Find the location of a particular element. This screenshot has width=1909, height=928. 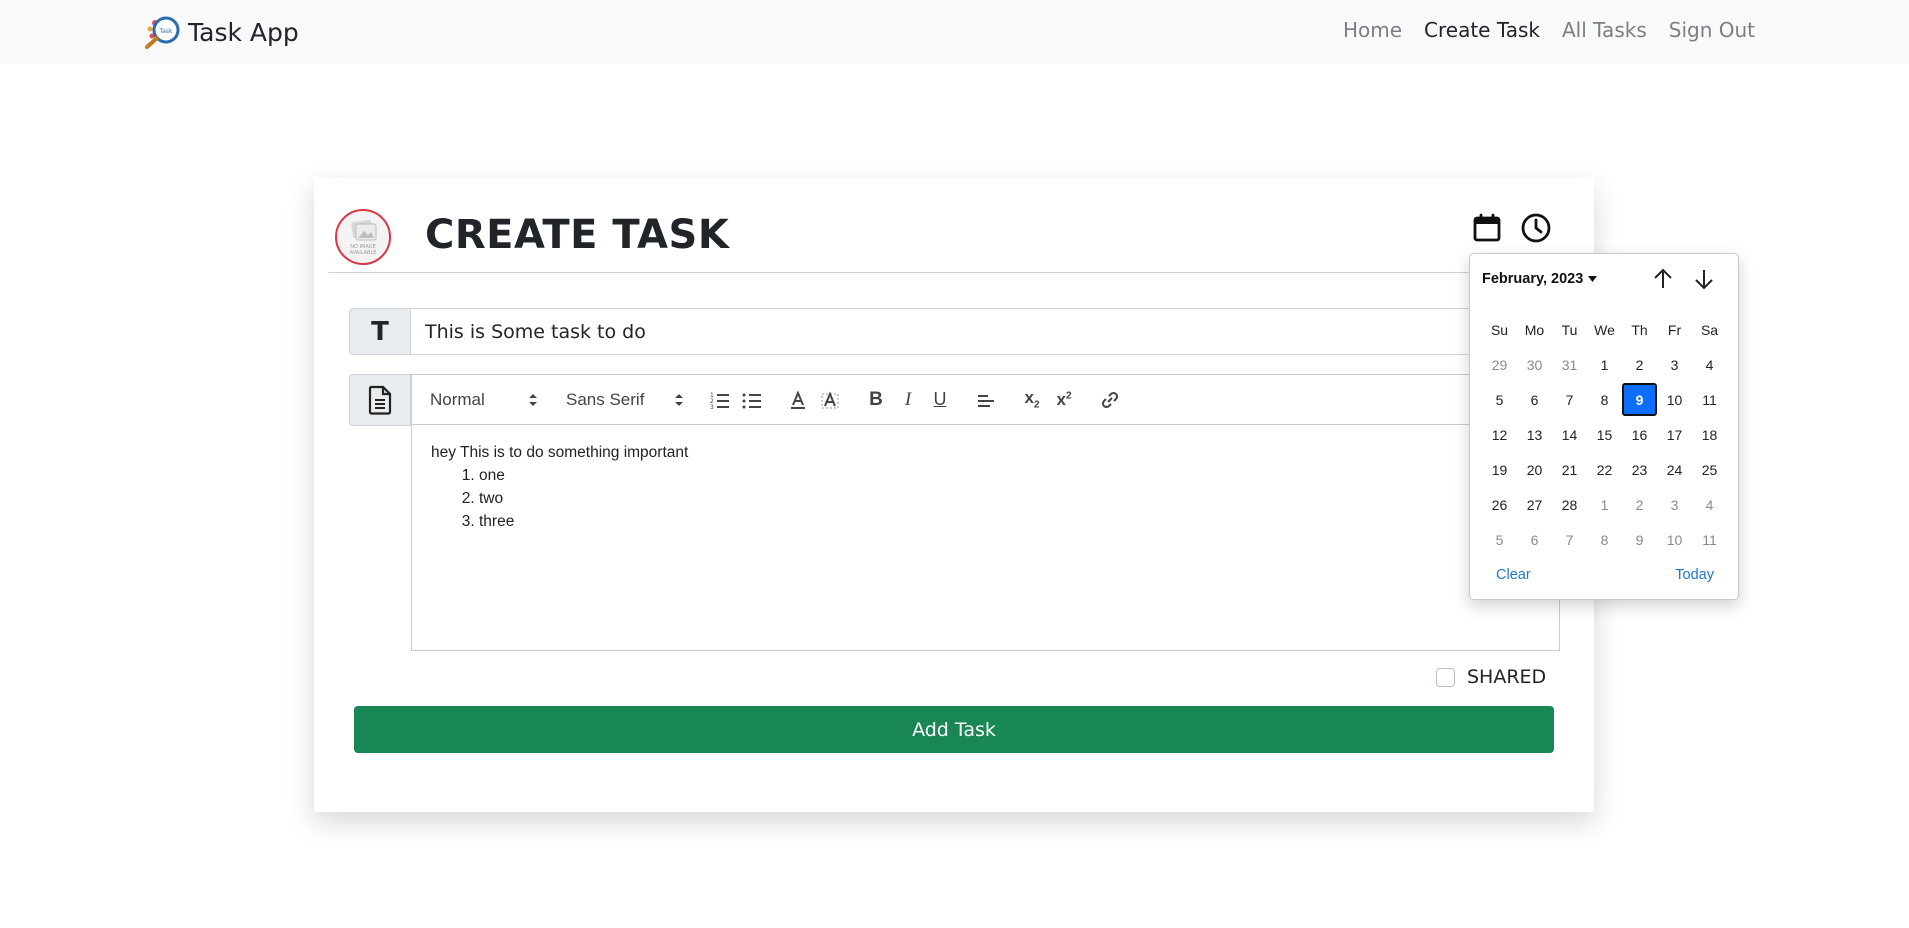

link-button is located at coordinates (1110, 400).